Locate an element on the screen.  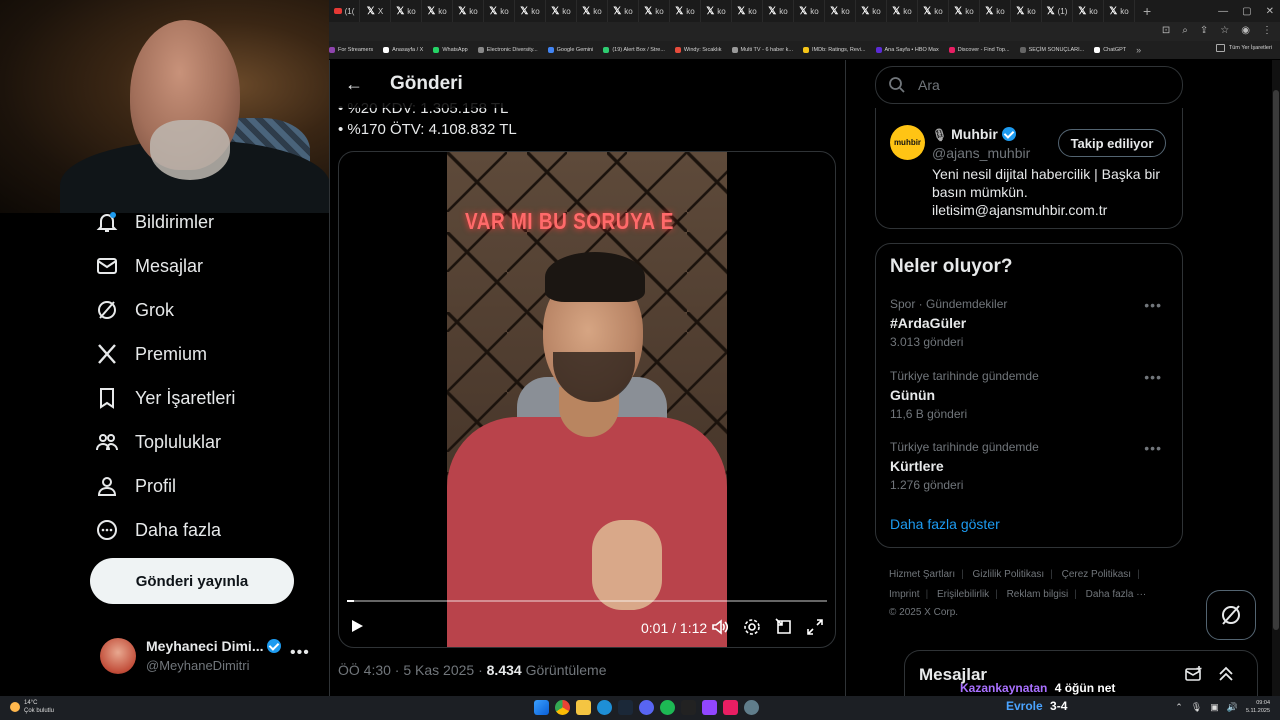
all-bookmarks: Tüm Yer İşaretleri is located at coordinates (1243, 48).